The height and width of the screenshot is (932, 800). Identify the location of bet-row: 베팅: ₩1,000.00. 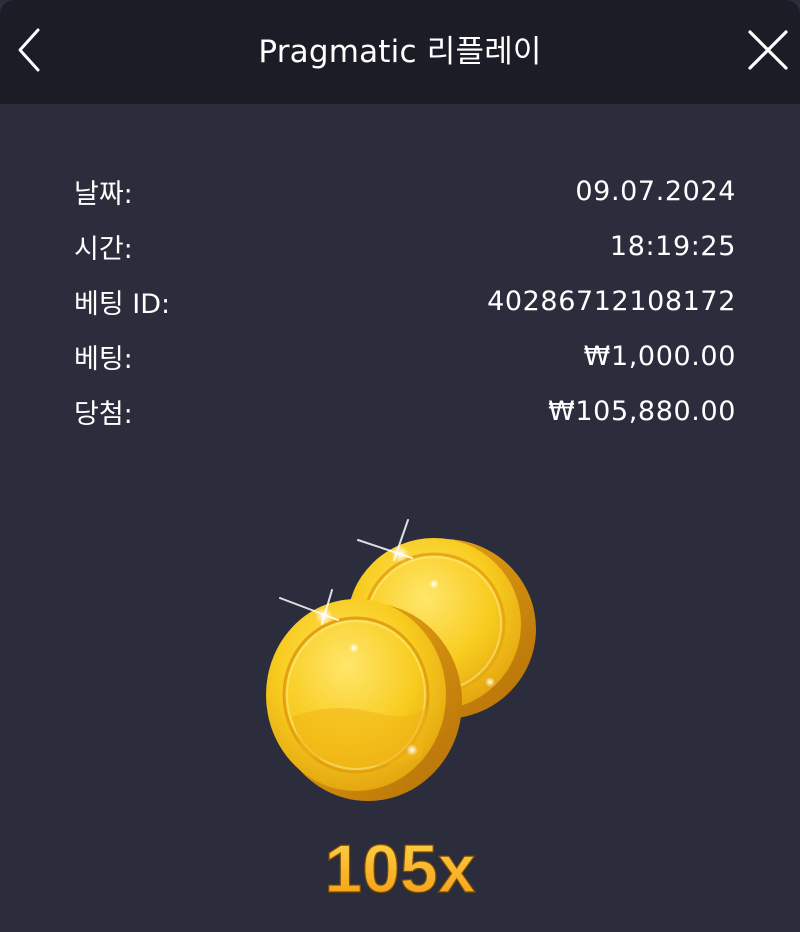
(405, 356).